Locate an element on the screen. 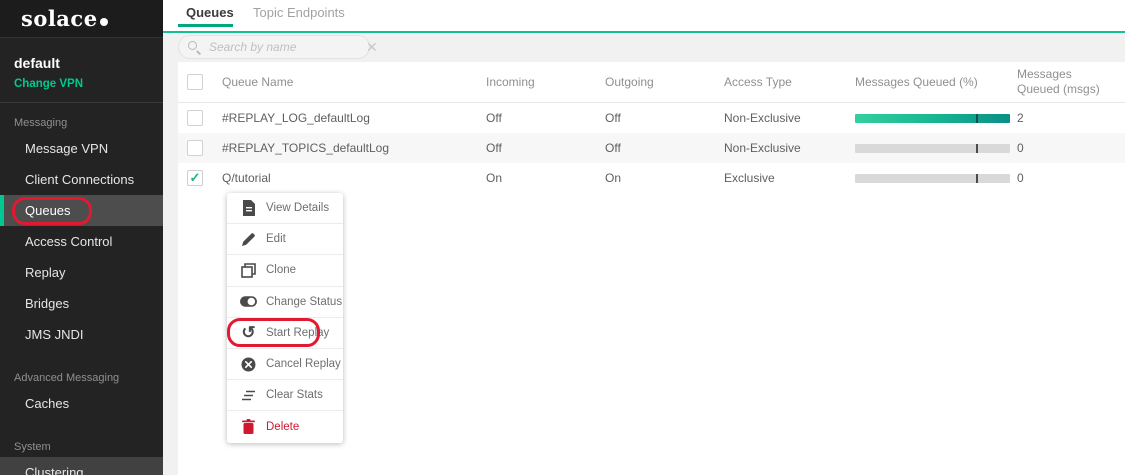 This screenshot has width=1125, height=475. queue-name-cell: #REPLAY_LOG_defaultLog is located at coordinates (296, 118).